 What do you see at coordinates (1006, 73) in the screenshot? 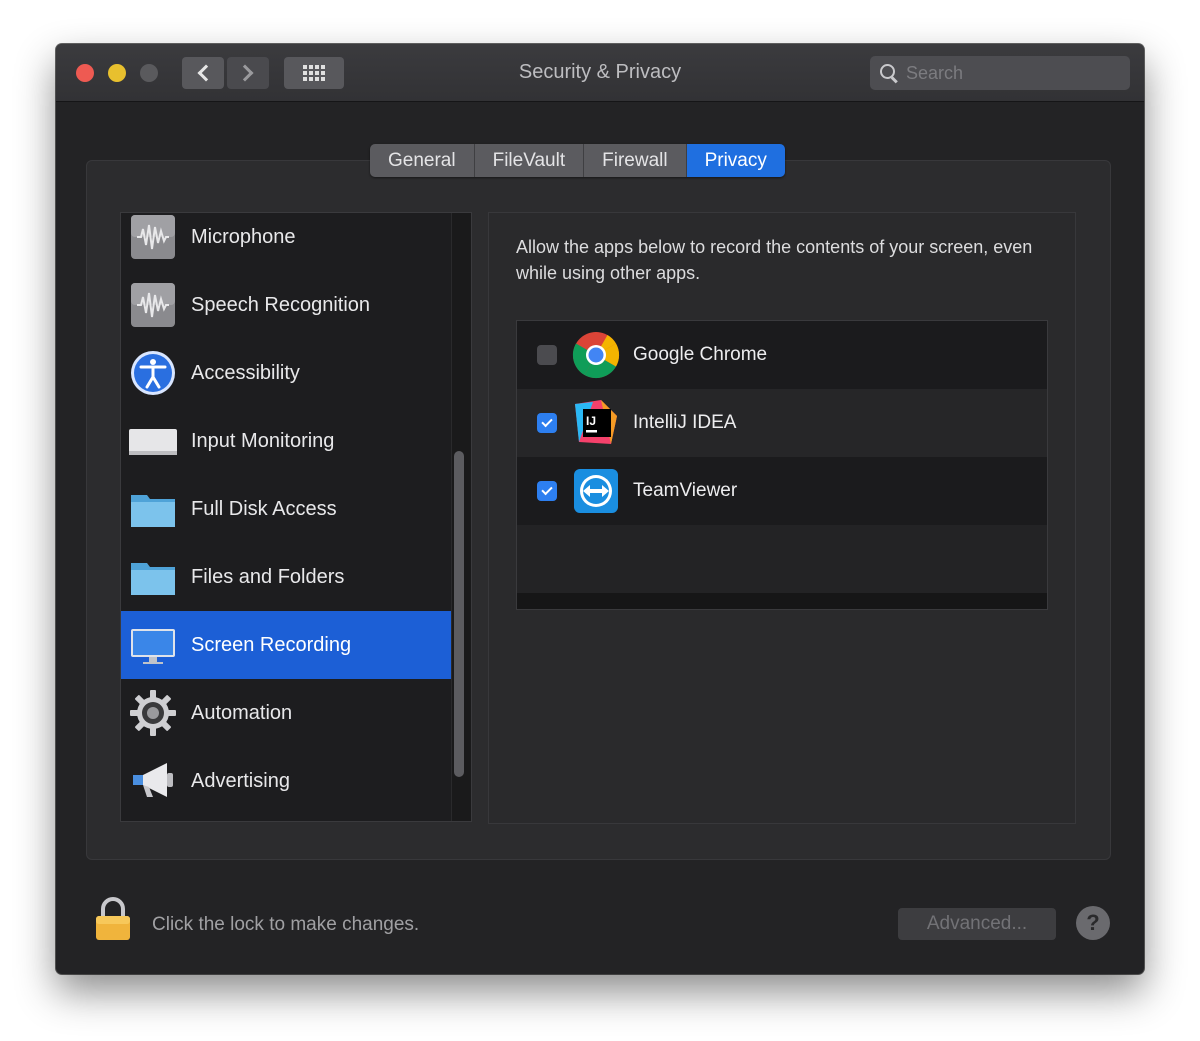
I see `search-input` at bounding box center [1006, 73].